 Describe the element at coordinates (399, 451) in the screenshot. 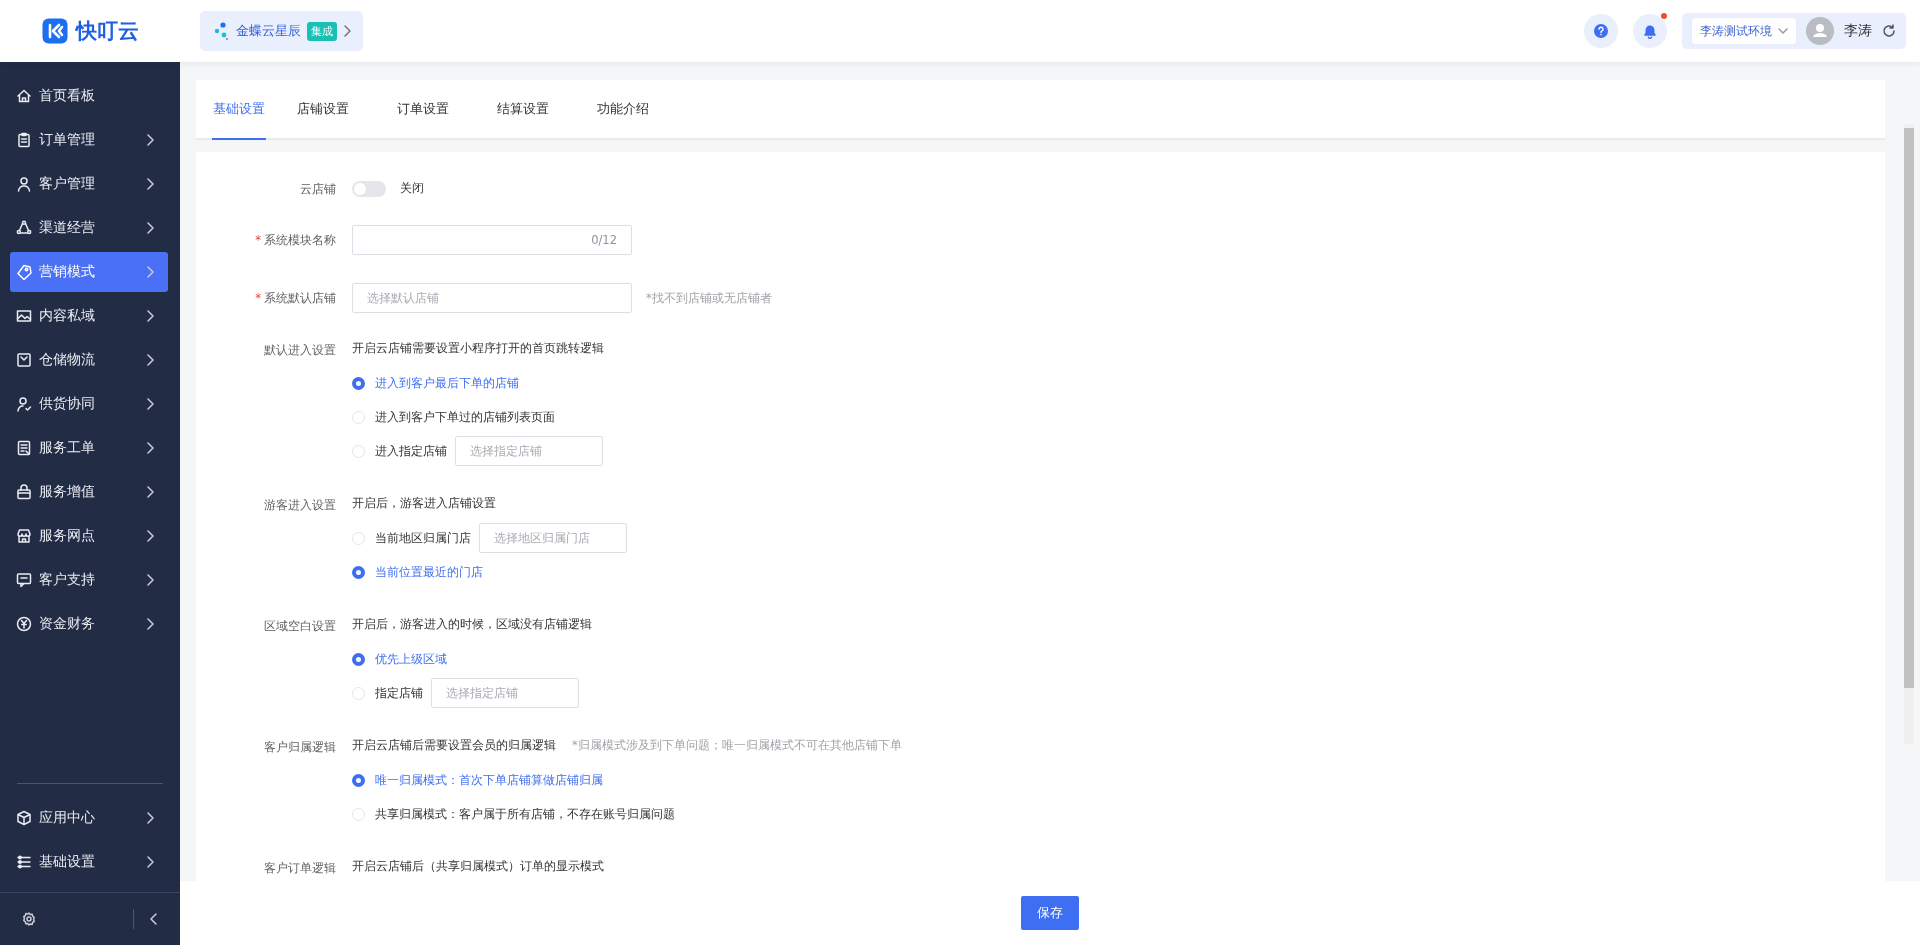

I see `radio-option: 进入指定店铺` at that location.